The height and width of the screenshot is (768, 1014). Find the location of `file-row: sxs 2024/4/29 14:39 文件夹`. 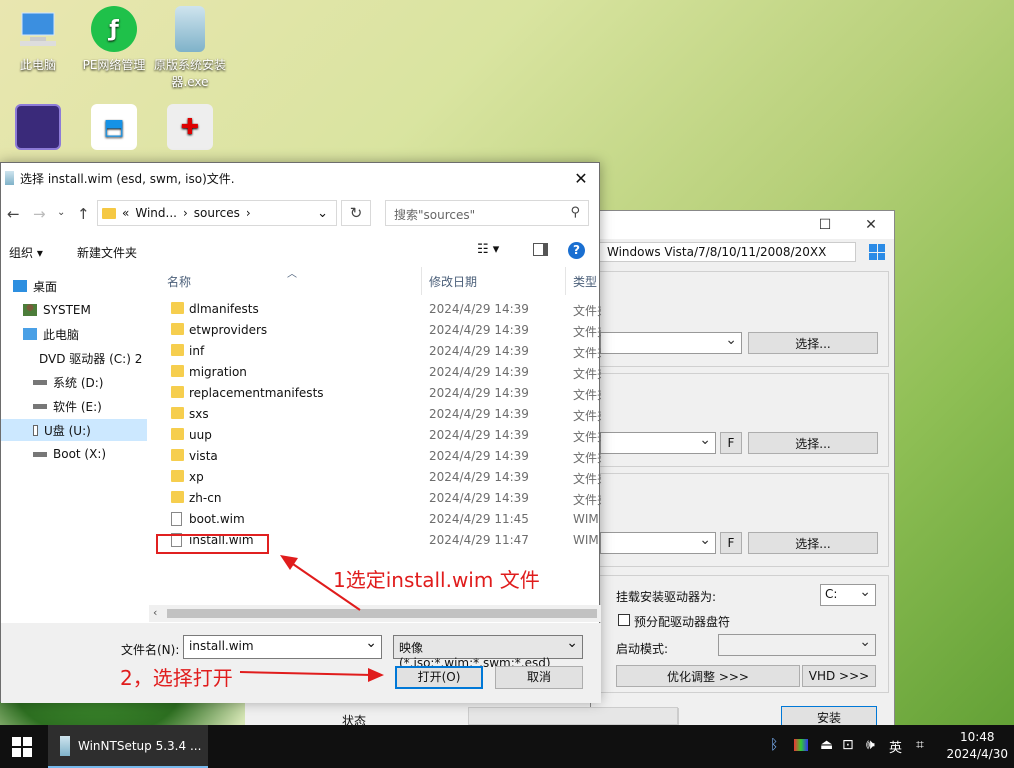

file-row: sxs 2024/4/29 14:39 文件夹 is located at coordinates (375, 414).